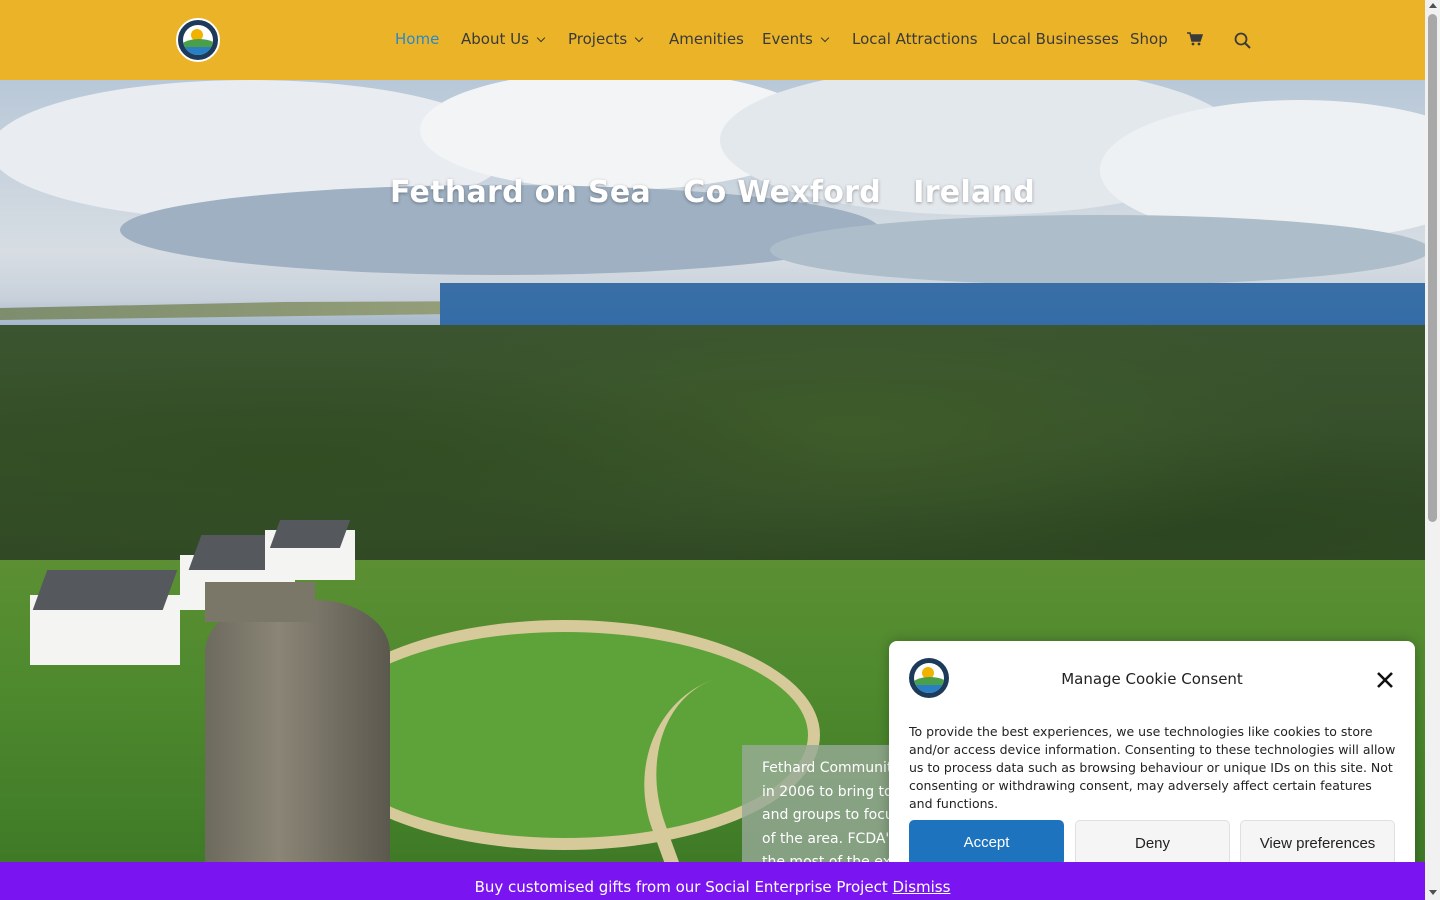  Describe the element at coordinates (1055, 39) in the screenshot. I see `nav-item-local-businesses: Local Businesses` at that location.